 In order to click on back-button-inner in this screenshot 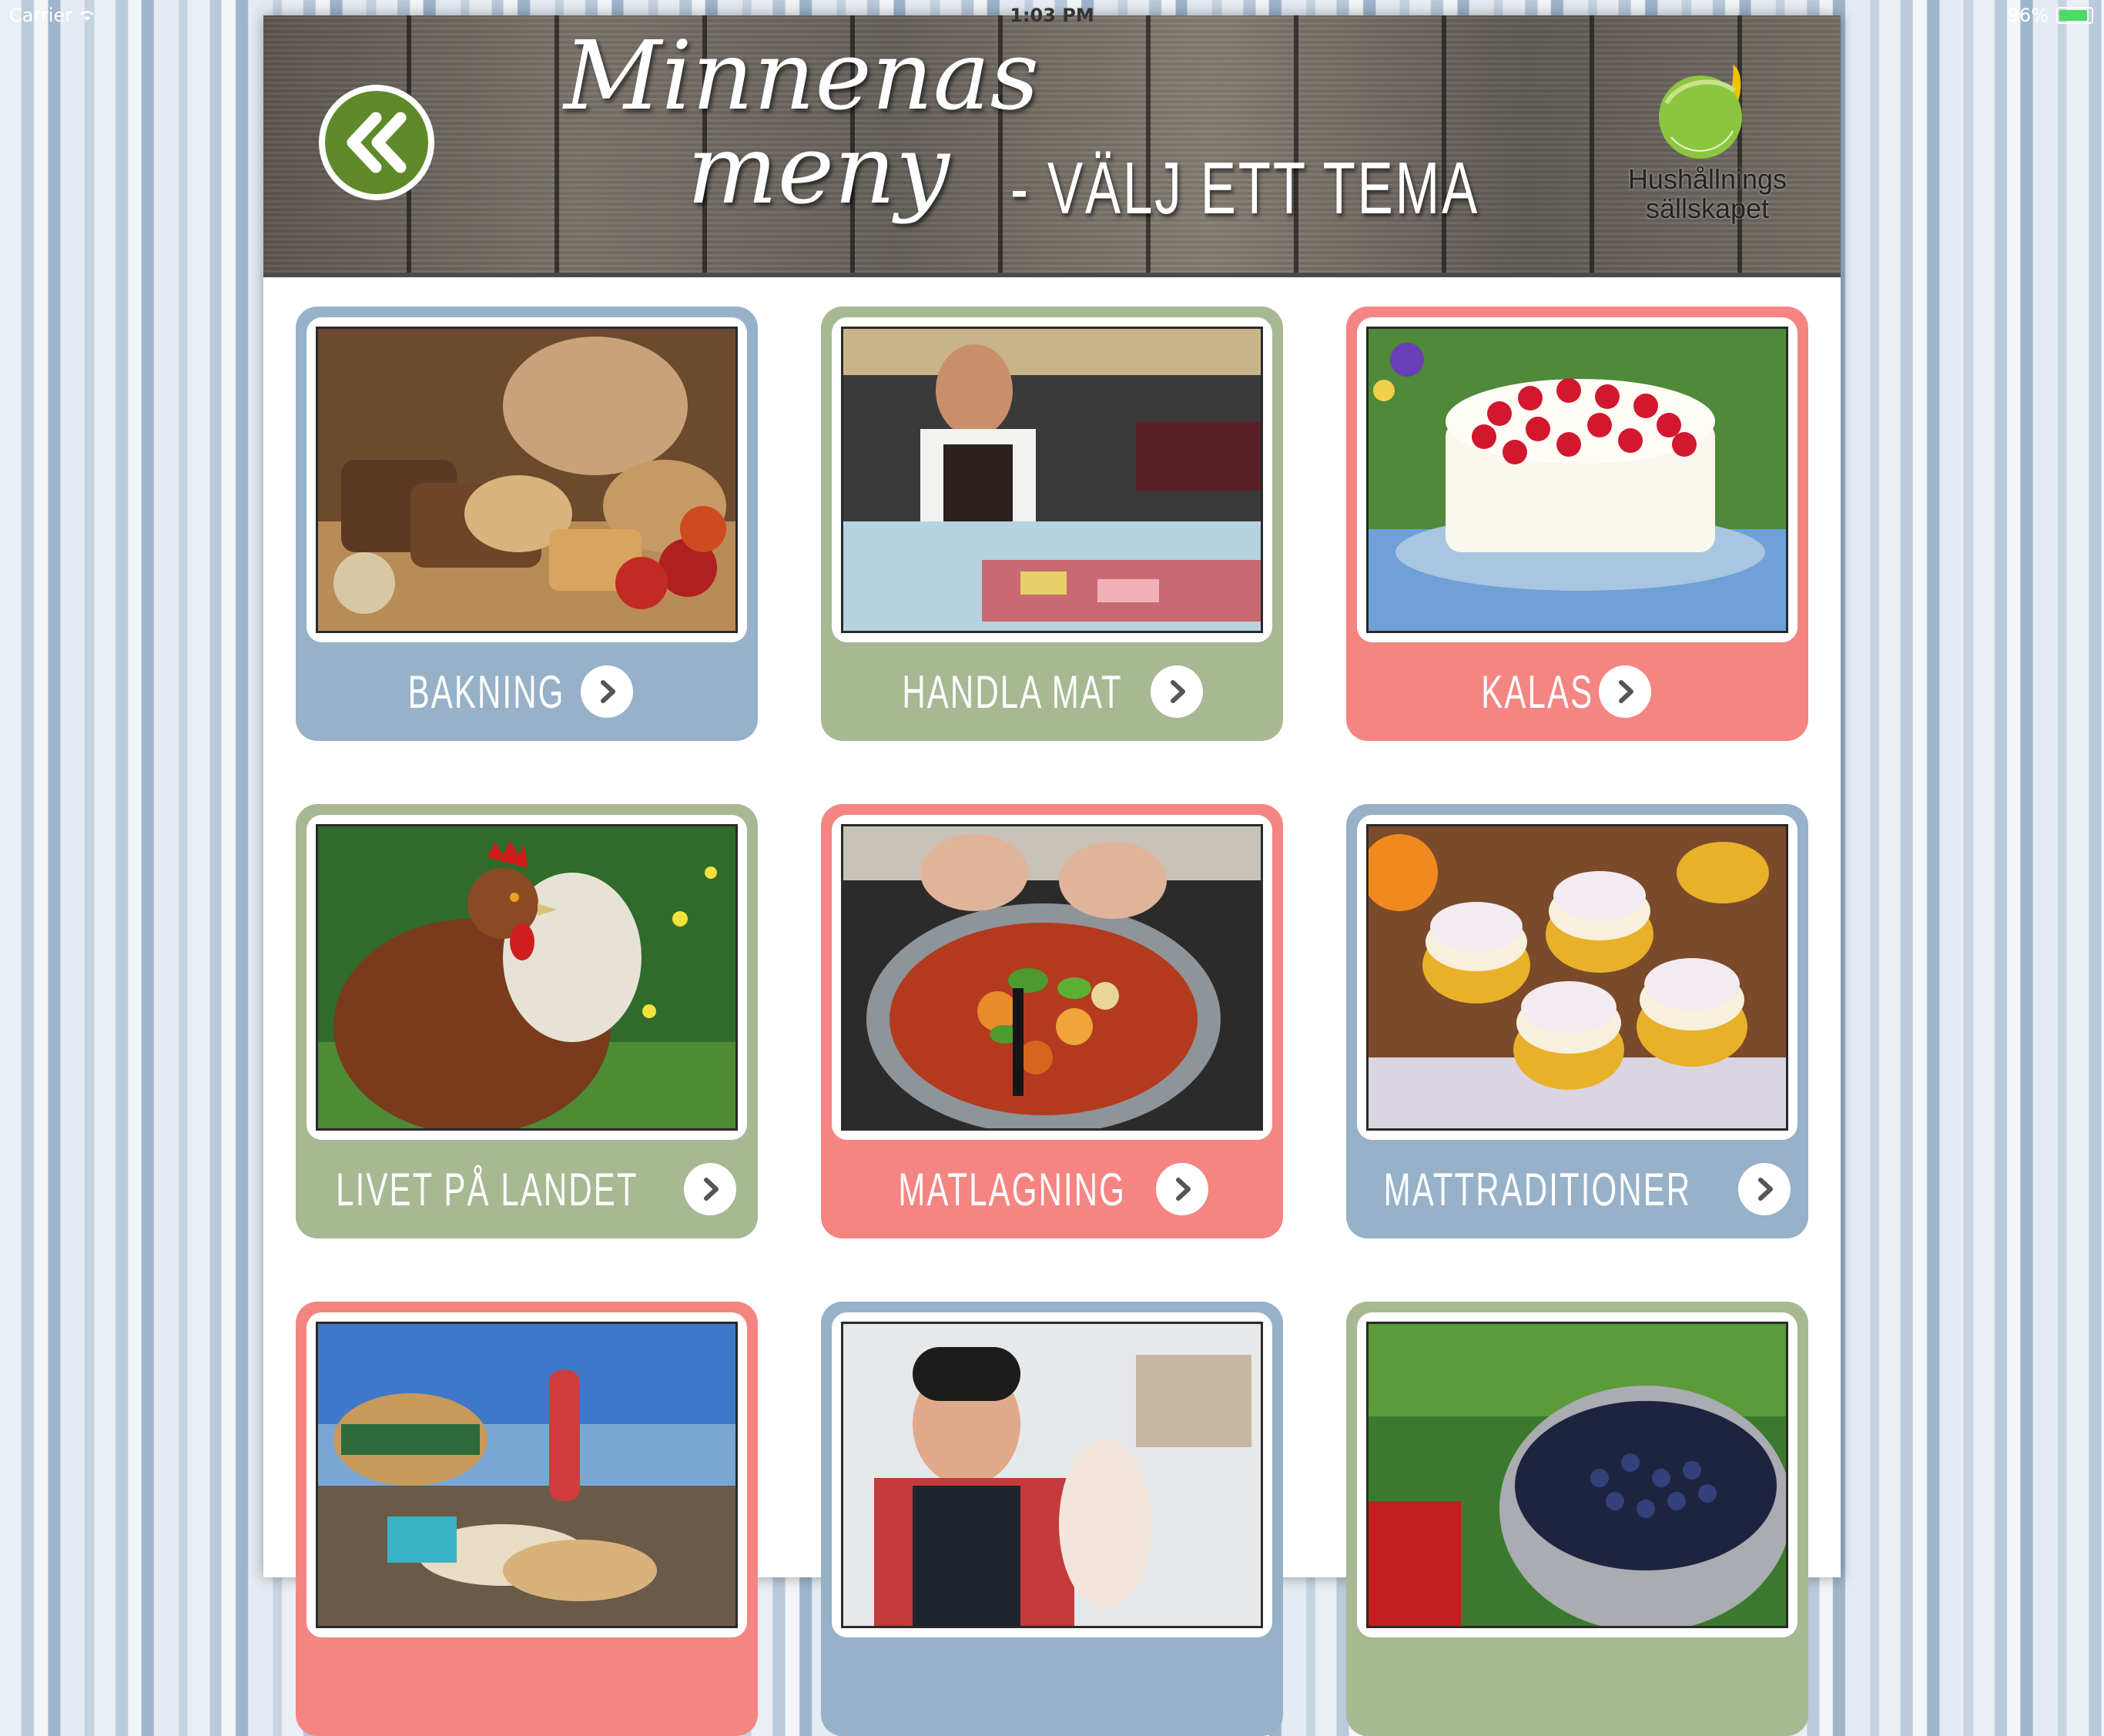, I will do `click(376, 142)`.